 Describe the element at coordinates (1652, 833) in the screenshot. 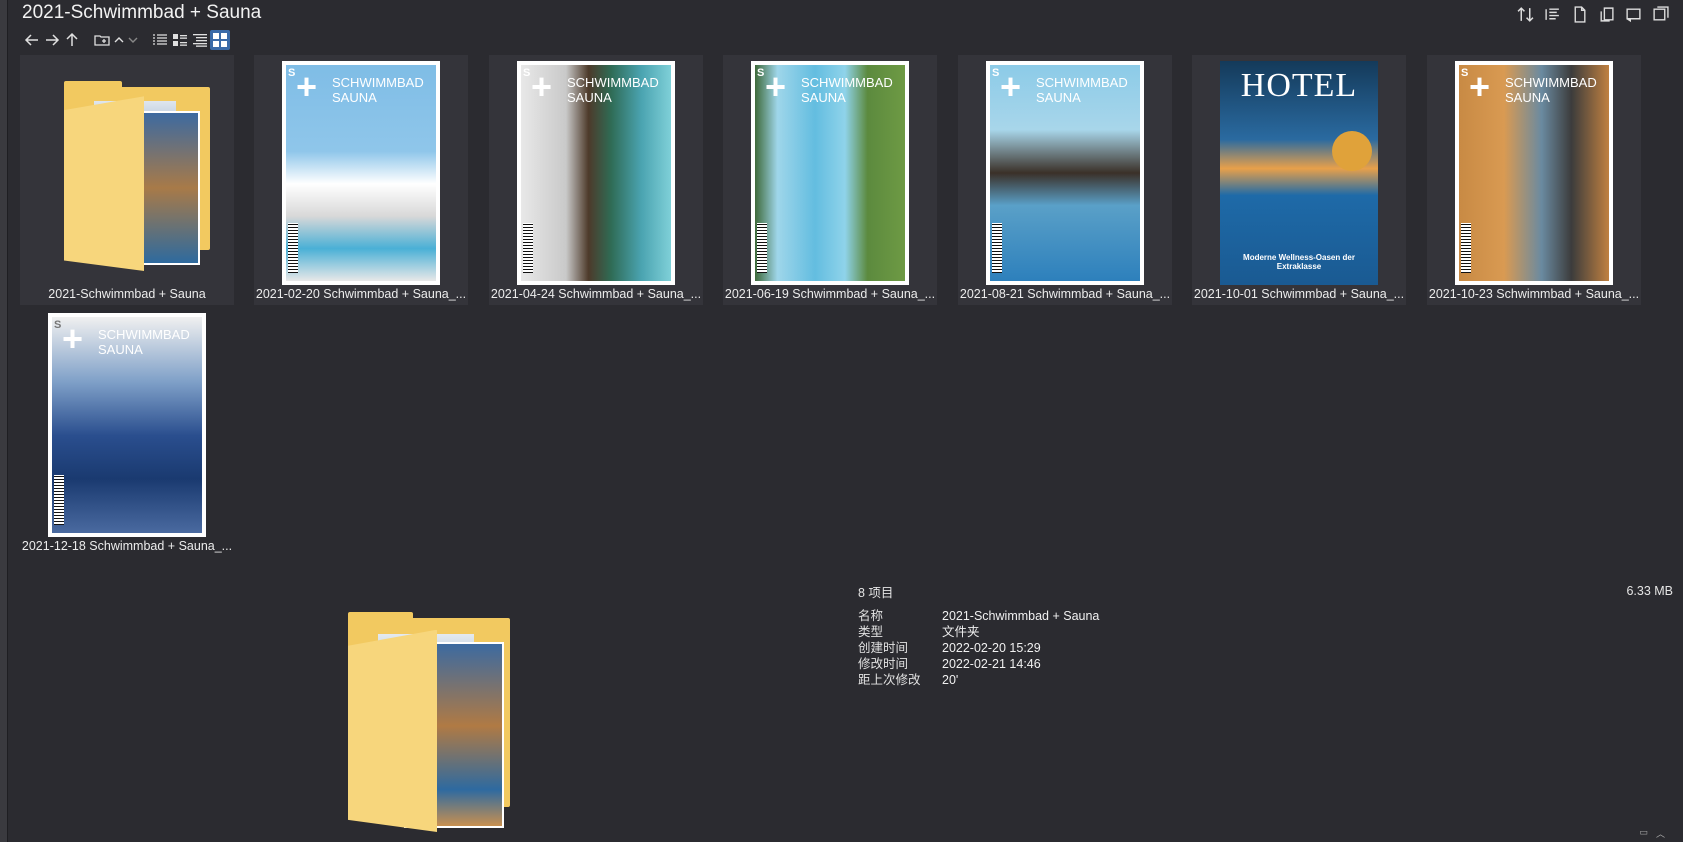

I see `bottom-right-controls: ▭ ︿` at that location.